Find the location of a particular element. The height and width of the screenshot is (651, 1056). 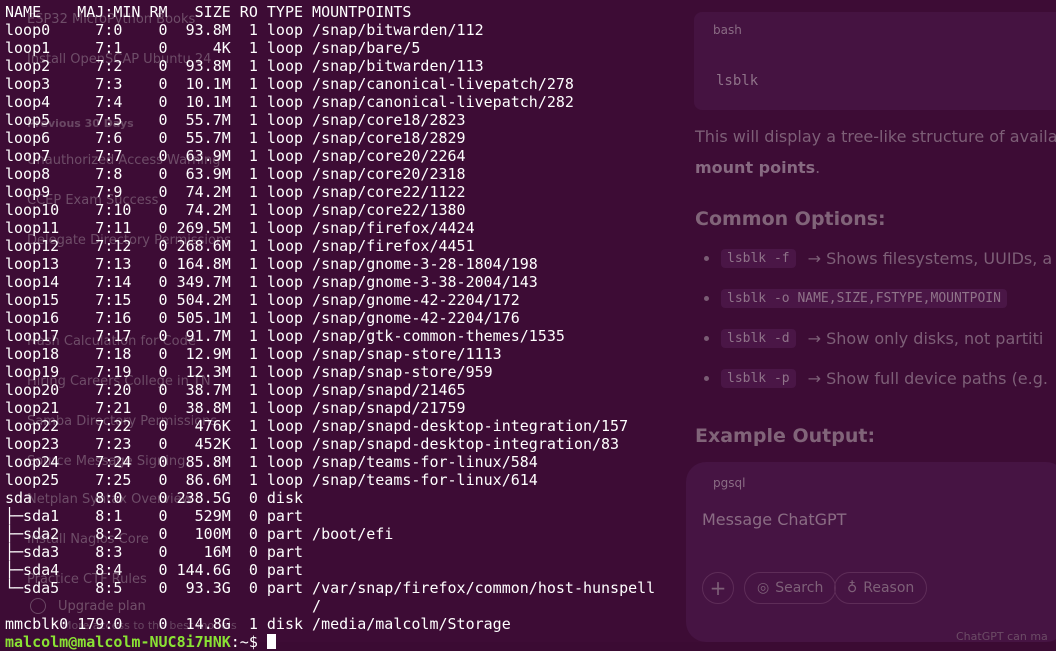

explanation-text-2: mount points. is located at coordinates (757, 167).